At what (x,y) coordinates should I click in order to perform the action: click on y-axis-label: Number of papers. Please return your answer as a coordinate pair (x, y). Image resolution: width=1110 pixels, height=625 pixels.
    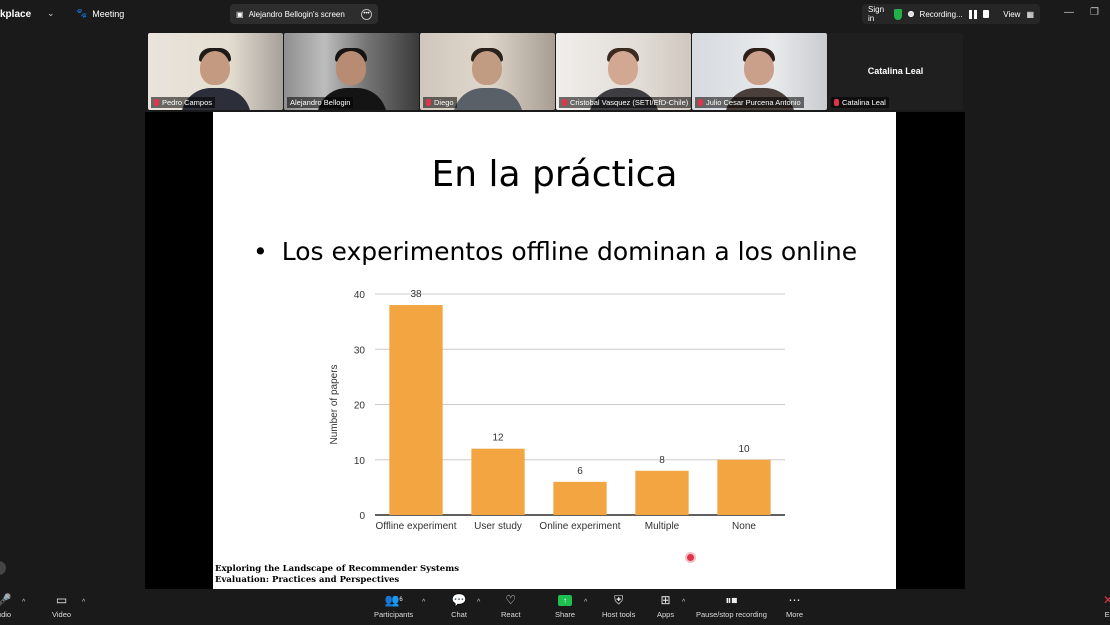
    Looking at the image, I should click on (334, 404).